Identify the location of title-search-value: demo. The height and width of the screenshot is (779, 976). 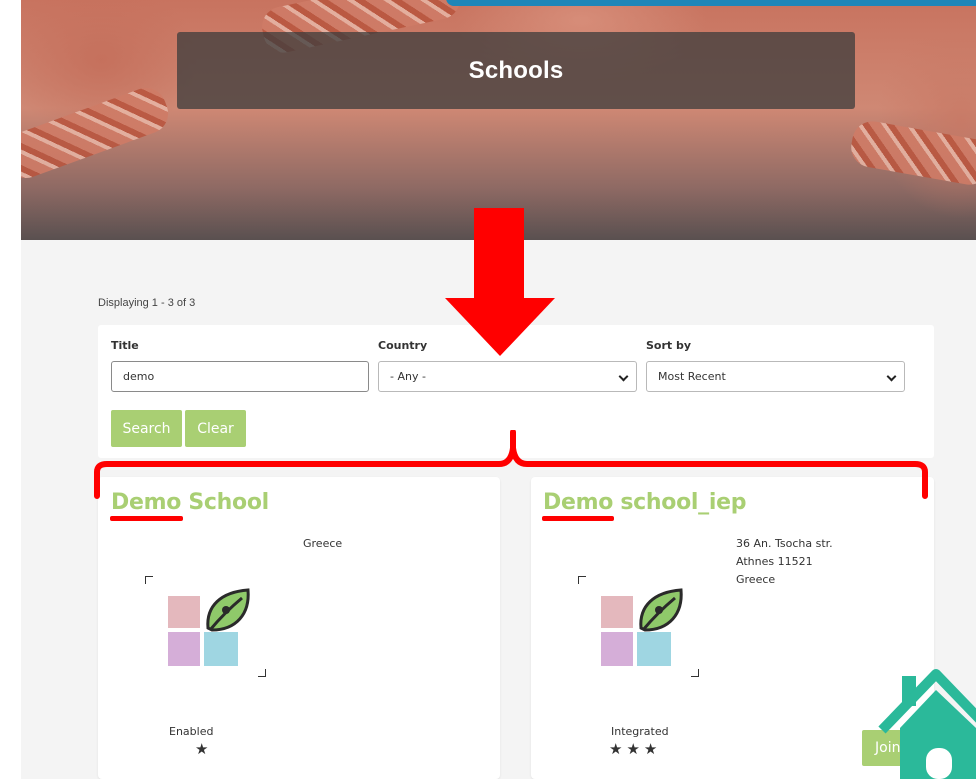
(139, 376).